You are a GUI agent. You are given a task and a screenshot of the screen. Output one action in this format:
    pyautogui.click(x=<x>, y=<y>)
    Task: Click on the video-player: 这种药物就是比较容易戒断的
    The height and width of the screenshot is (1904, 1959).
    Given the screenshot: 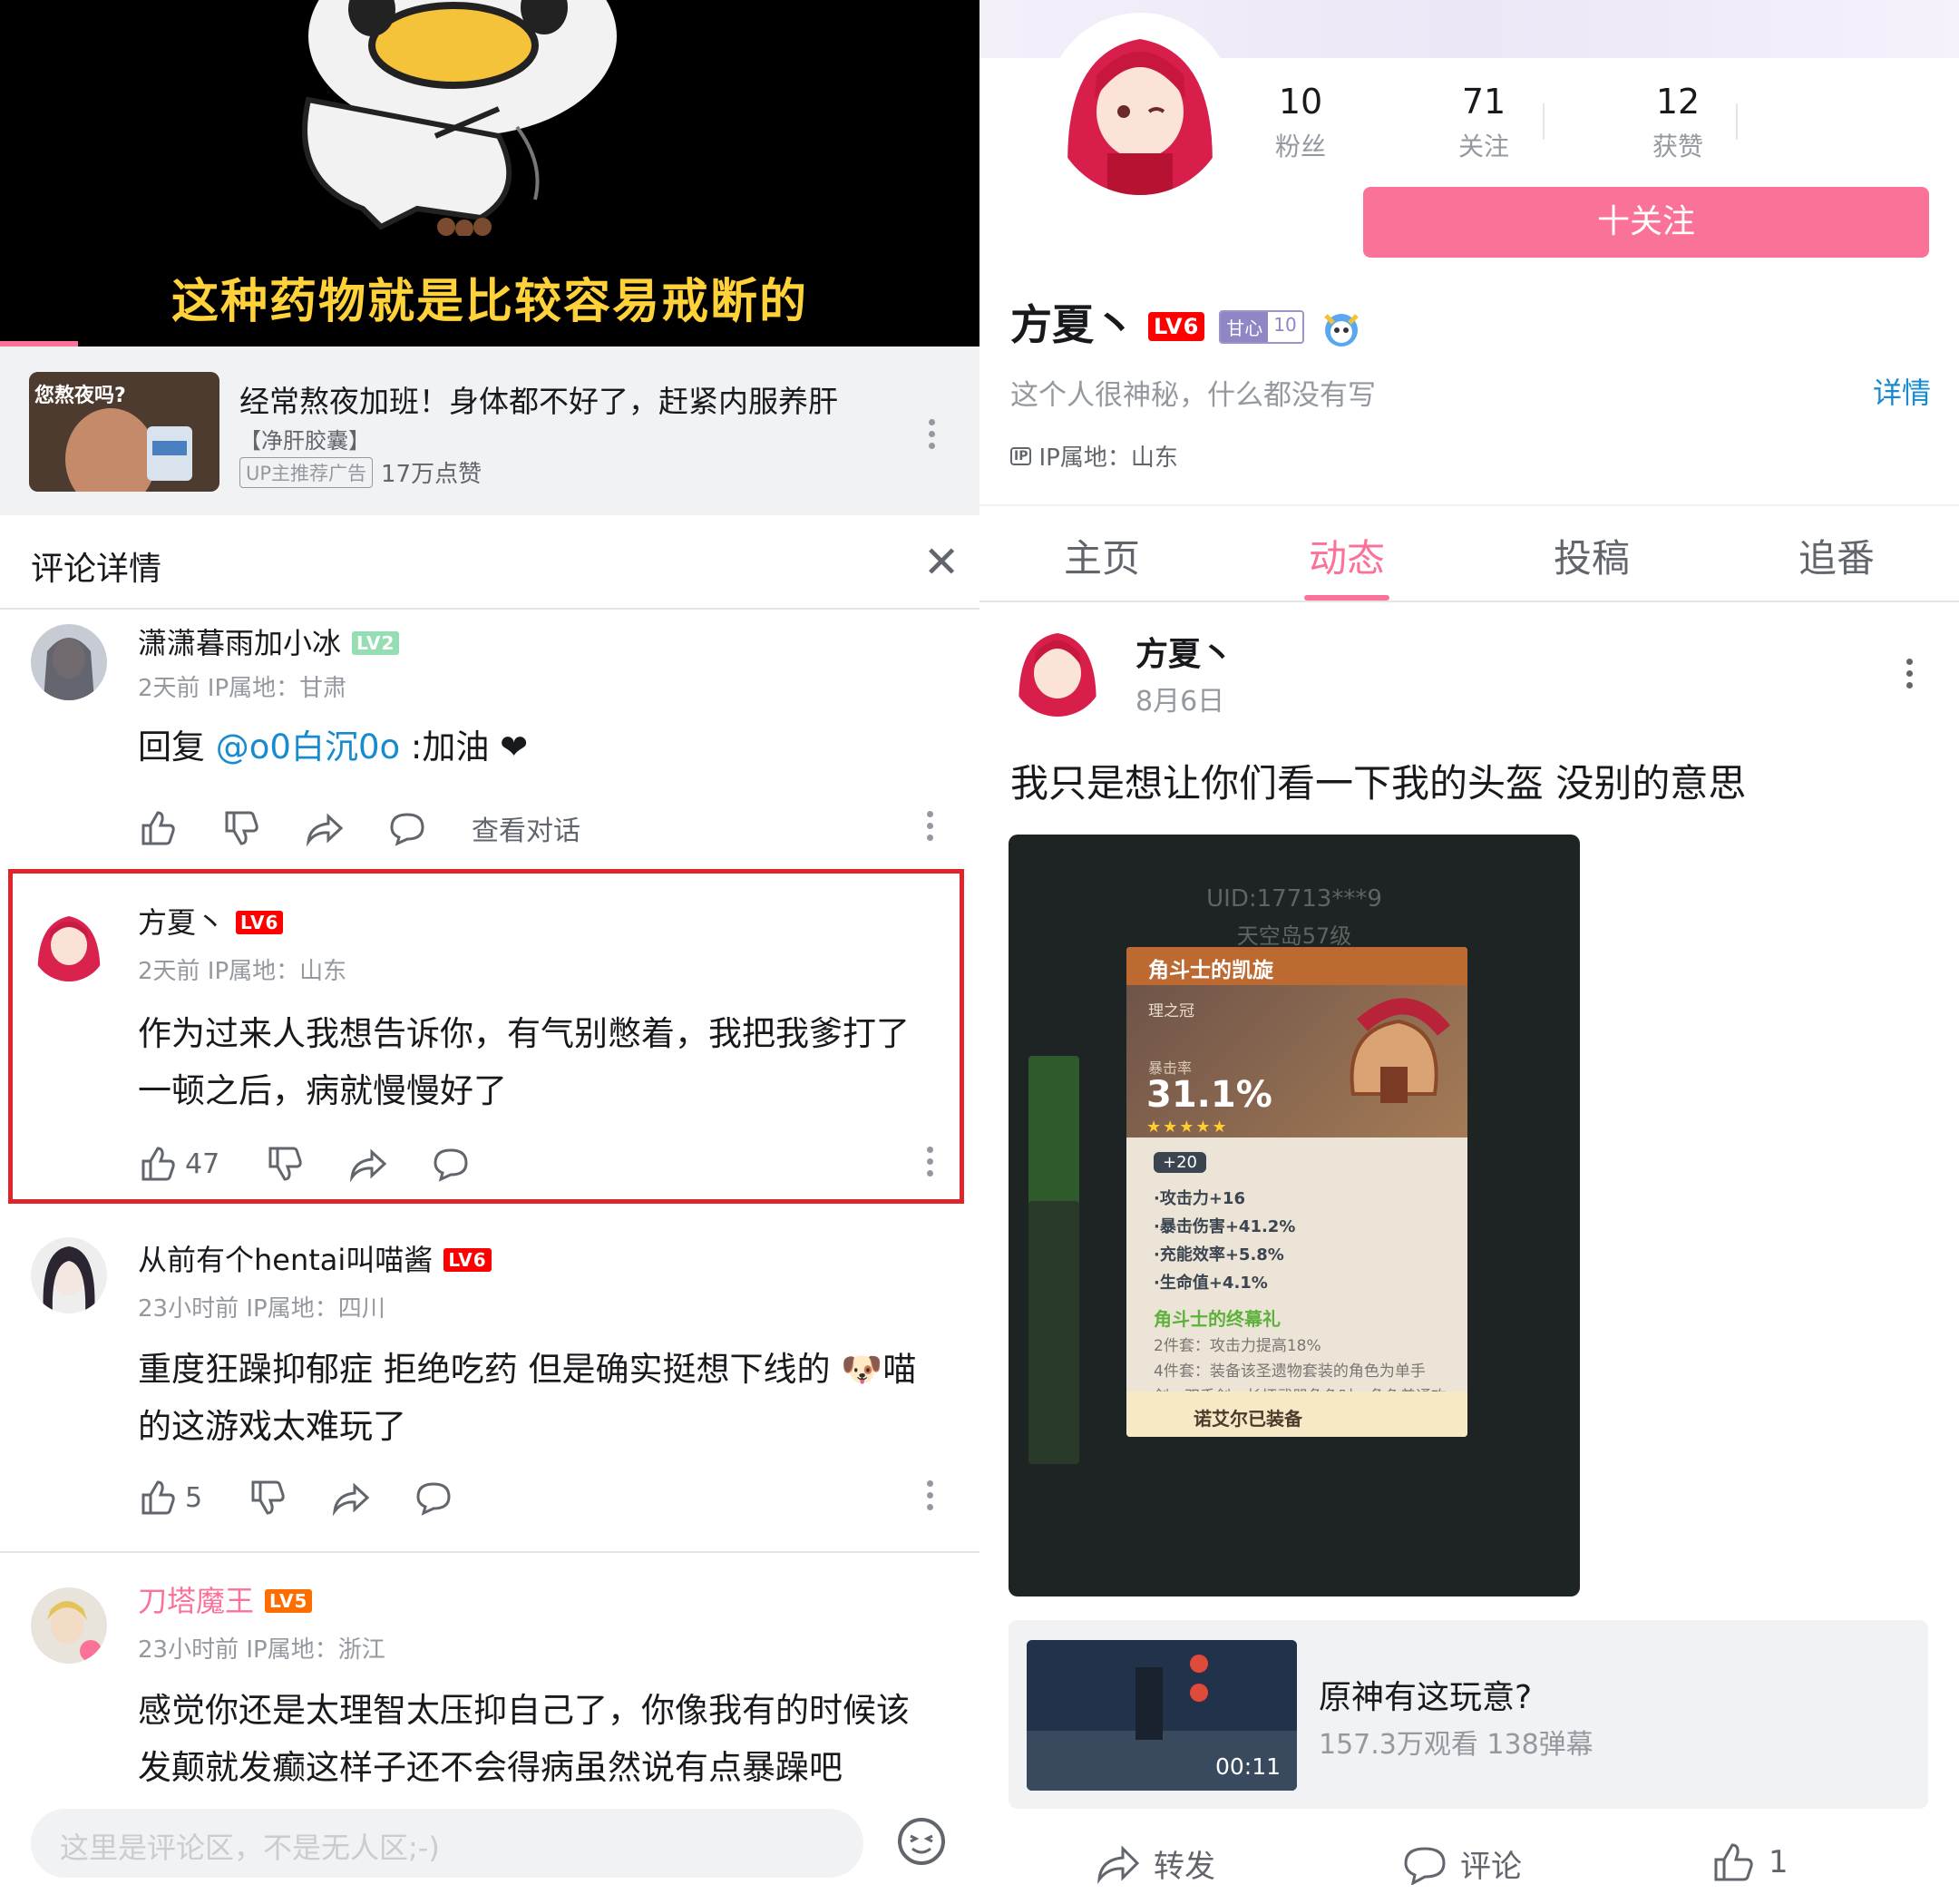 What is the action you would take?
    pyautogui.click(x=490, y=173)
    